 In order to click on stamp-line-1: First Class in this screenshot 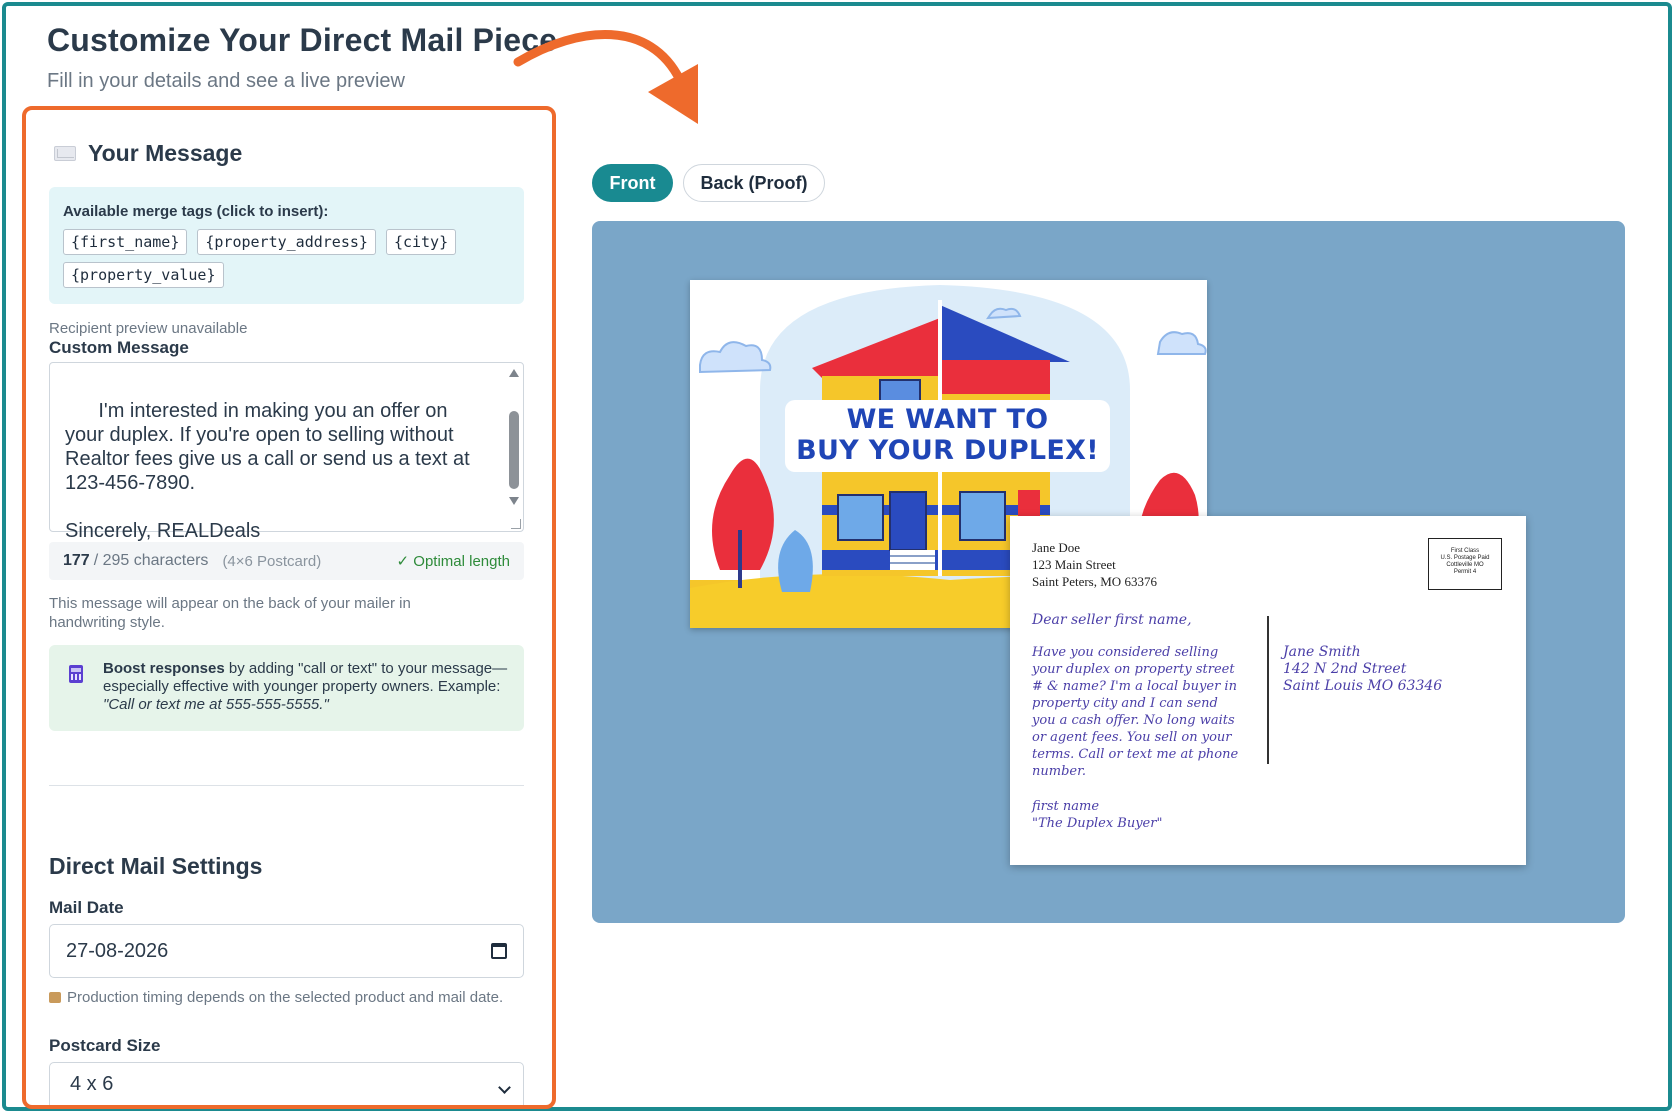, I will do `click(1465, 551)`.